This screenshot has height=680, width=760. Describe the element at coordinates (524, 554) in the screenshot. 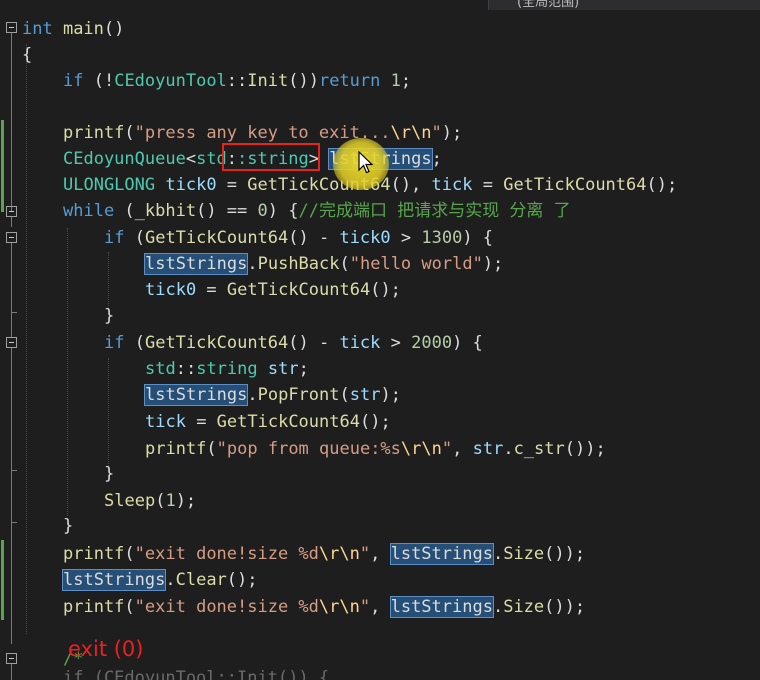

I see `code-token: Size` at that location.